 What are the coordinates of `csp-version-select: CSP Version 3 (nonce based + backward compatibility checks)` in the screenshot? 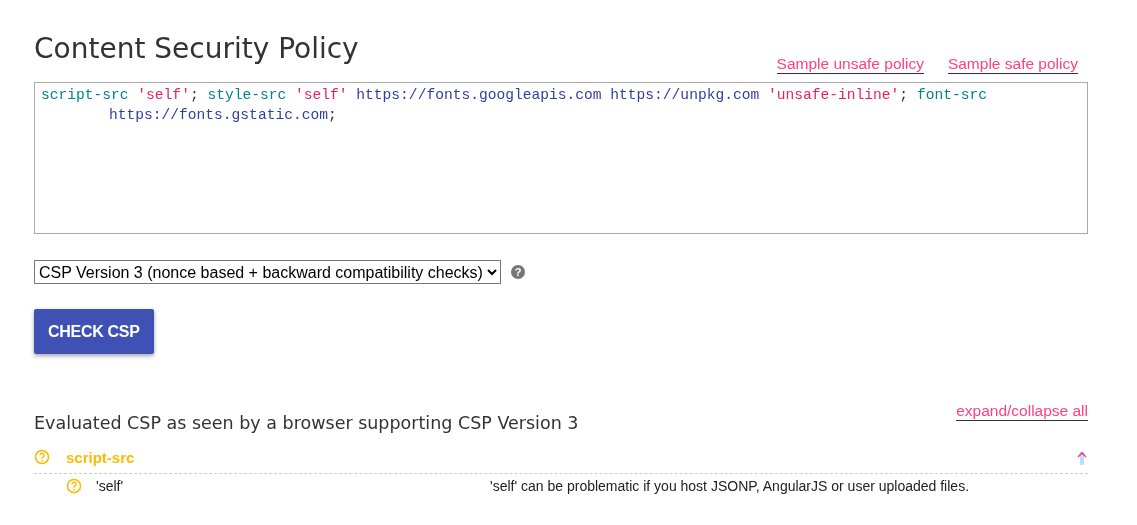 It's located at (267, 272).